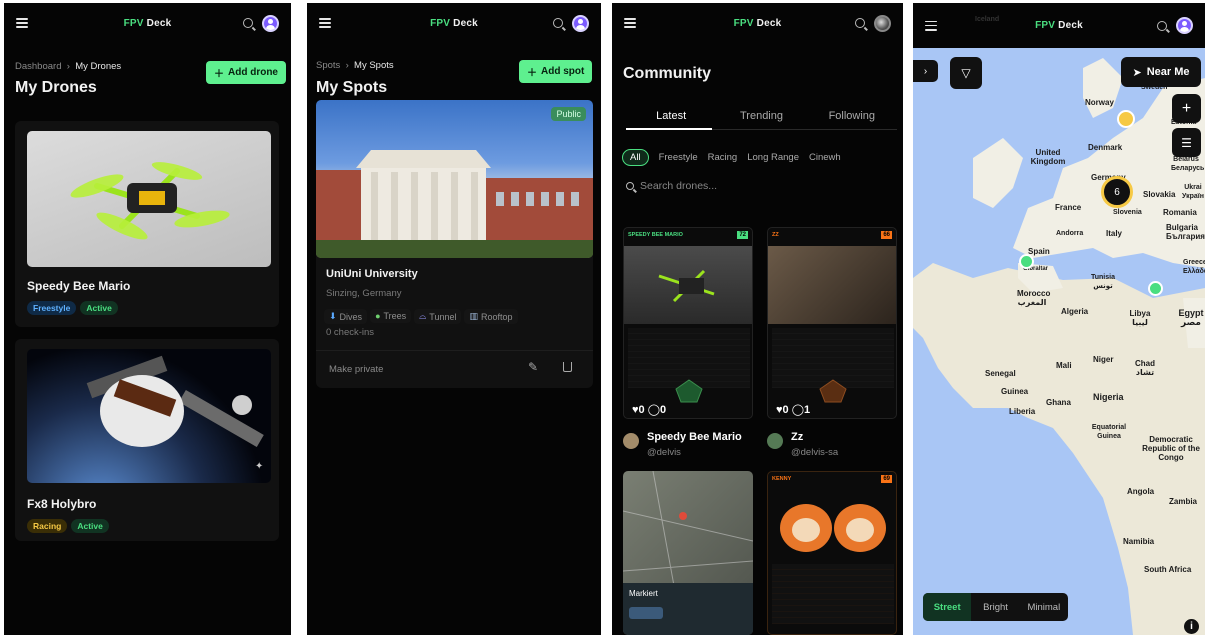 Image resolution: width=1205 pixels, height=638 pixels. Describe the element at coordinates (149, 199) in the screenshot. I see `drone-photo` at that location.